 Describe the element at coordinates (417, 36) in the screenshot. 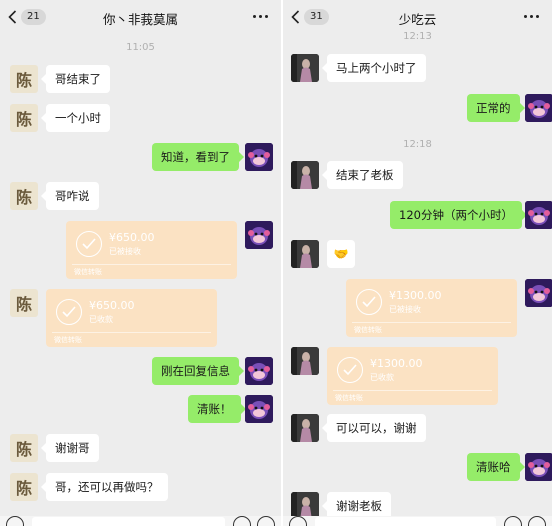

I see `timestamp: 12:13` at that location.